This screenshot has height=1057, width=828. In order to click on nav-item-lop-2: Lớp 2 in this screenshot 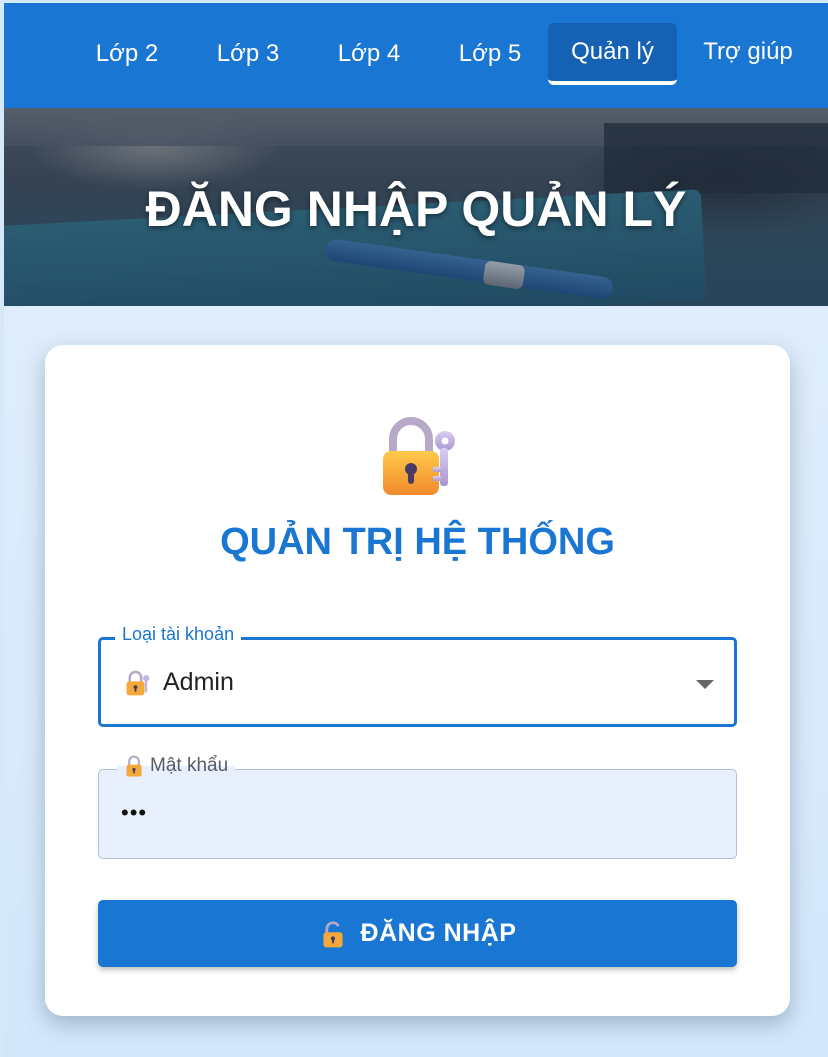, I will do `click(127, 54)`.